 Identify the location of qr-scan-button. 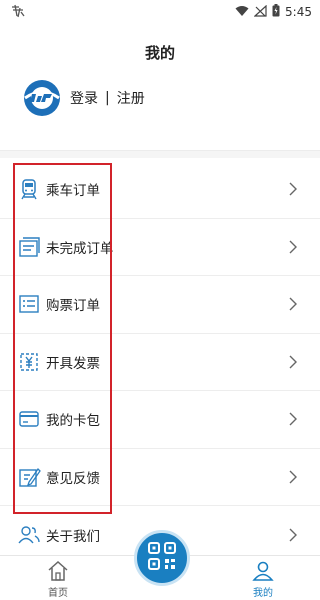
(162, 558).